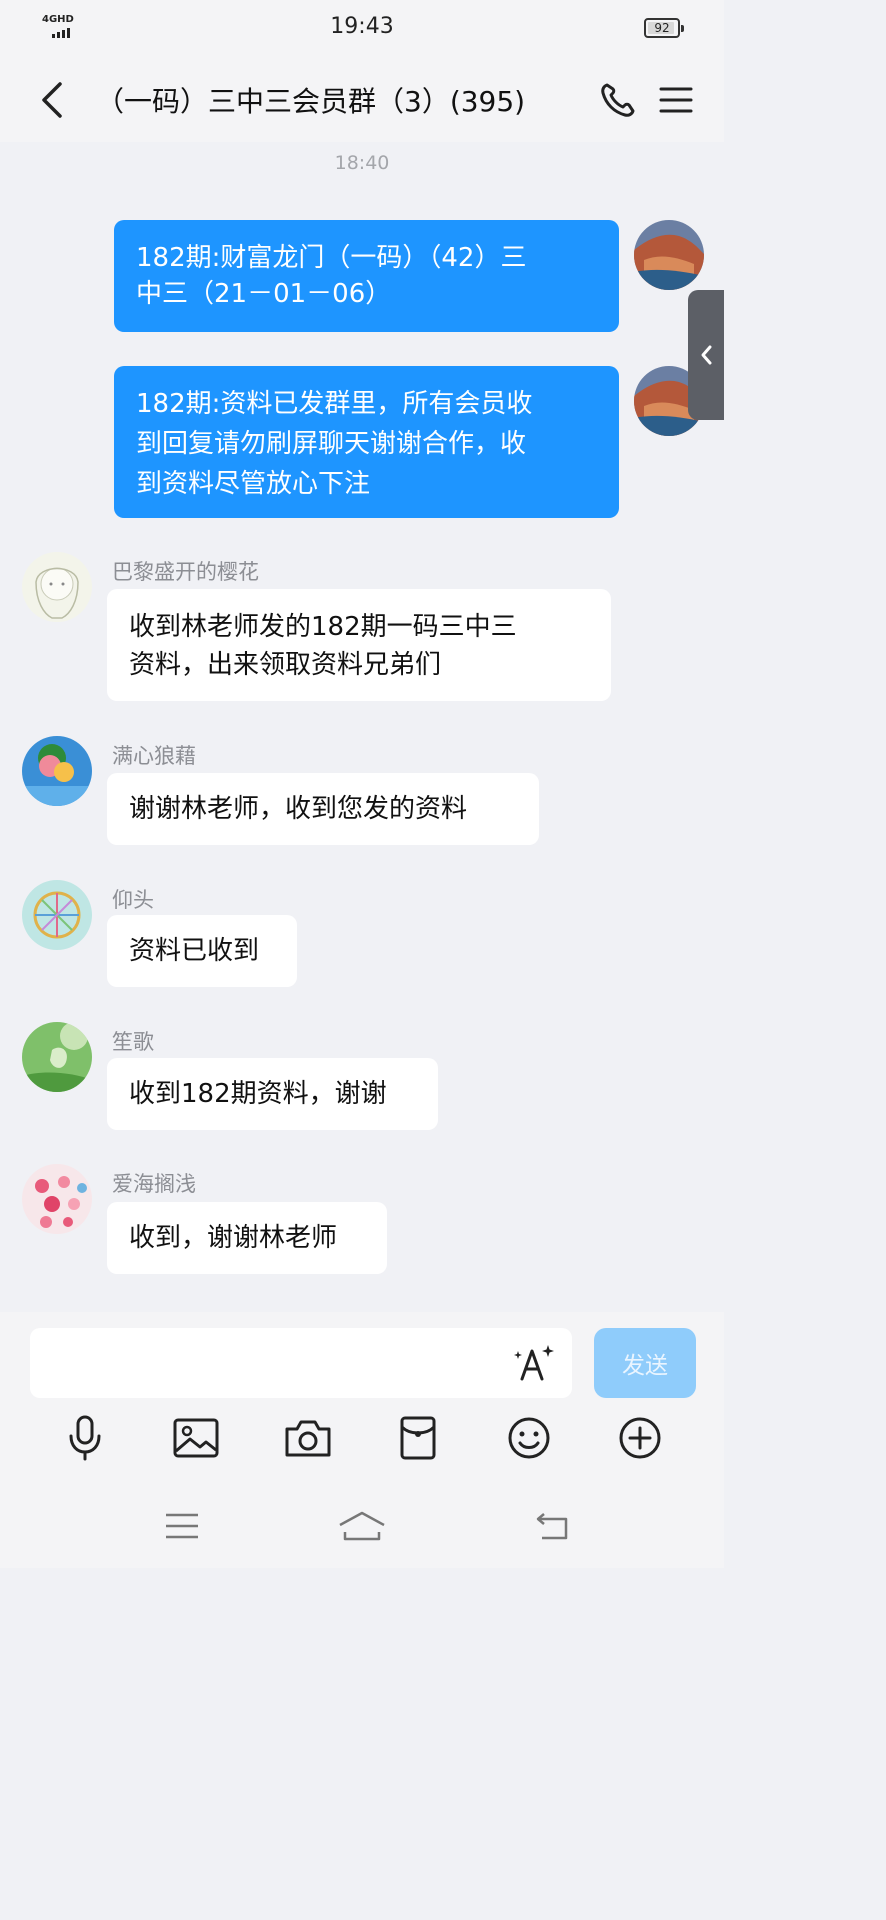 The width and height of the screenshot is (886, 1920). What do you see at coordinates (233, 1238) in the screenshot?
I see `message-line: 收到，谢谢林老师` at bounding box center [233, 1238].